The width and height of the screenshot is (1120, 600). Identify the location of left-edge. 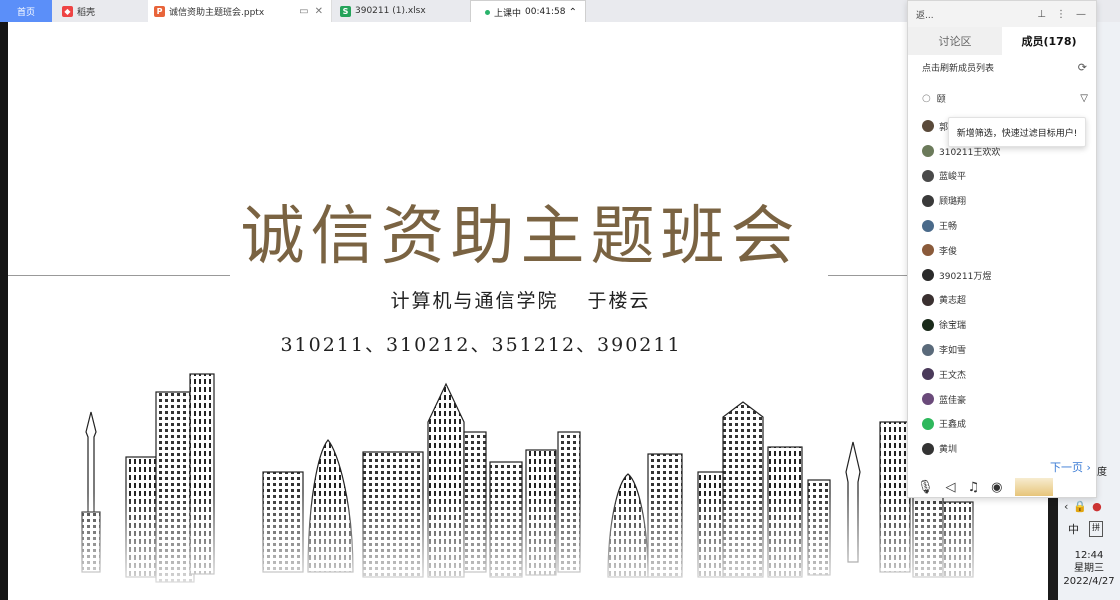
(4, 311).